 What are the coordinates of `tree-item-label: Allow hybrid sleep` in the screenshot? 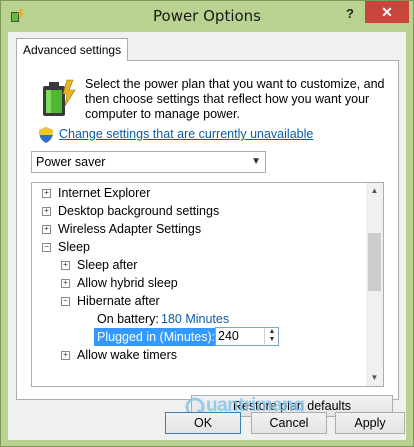 It's located at (127, 283).